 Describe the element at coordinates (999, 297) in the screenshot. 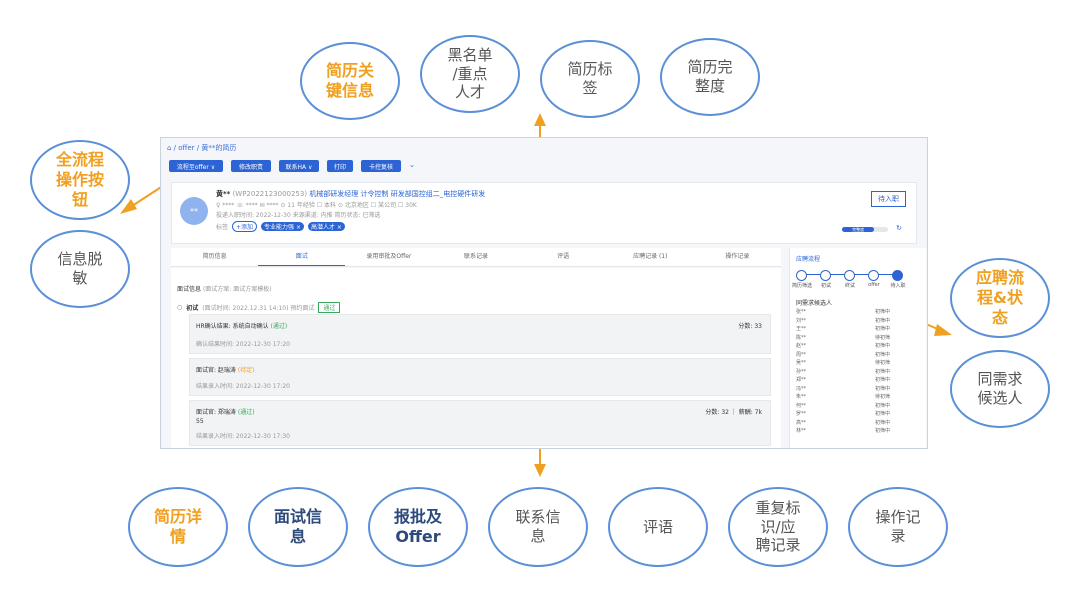

I see `bubble-label: 应聘流 程&状 态` at that location.